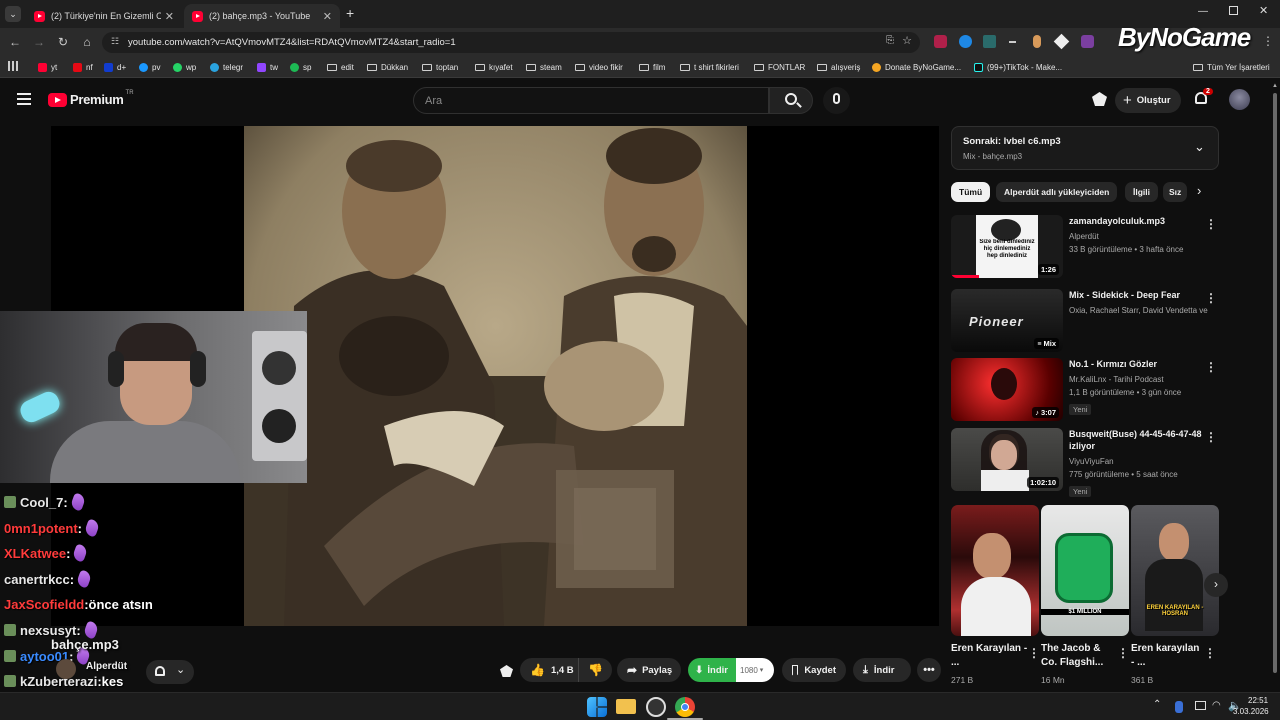 Image resolution: width=1280 pixels, height=720 pixels. Describe the element at coordinates (1203, 11) in the screenshot. I see `minimize-button: —` at that location.